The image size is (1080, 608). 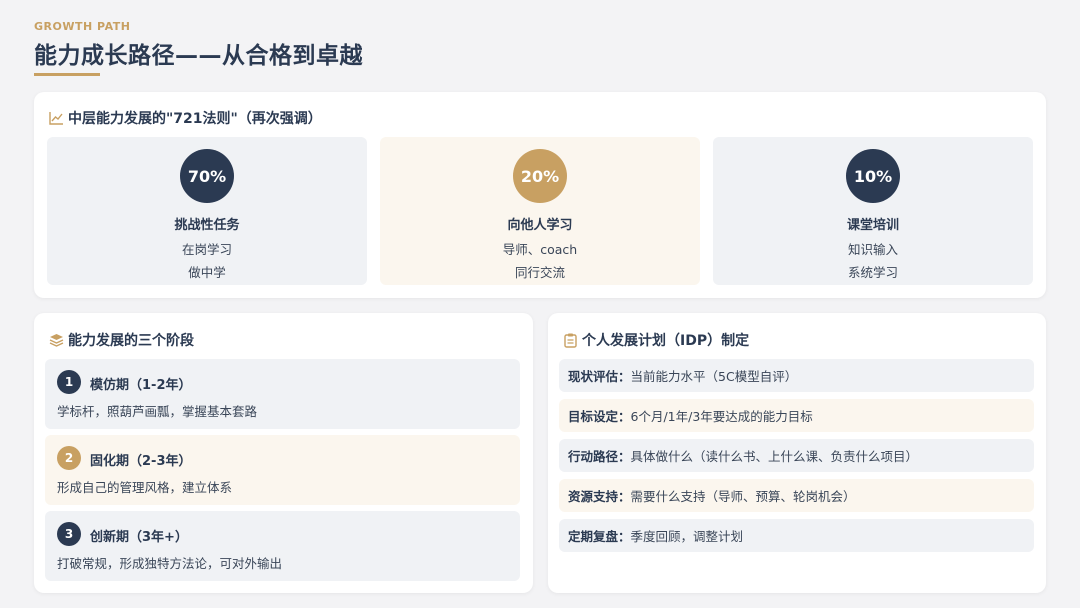 I want to click on percent-badge: 70%, so click(x=207, y=176).